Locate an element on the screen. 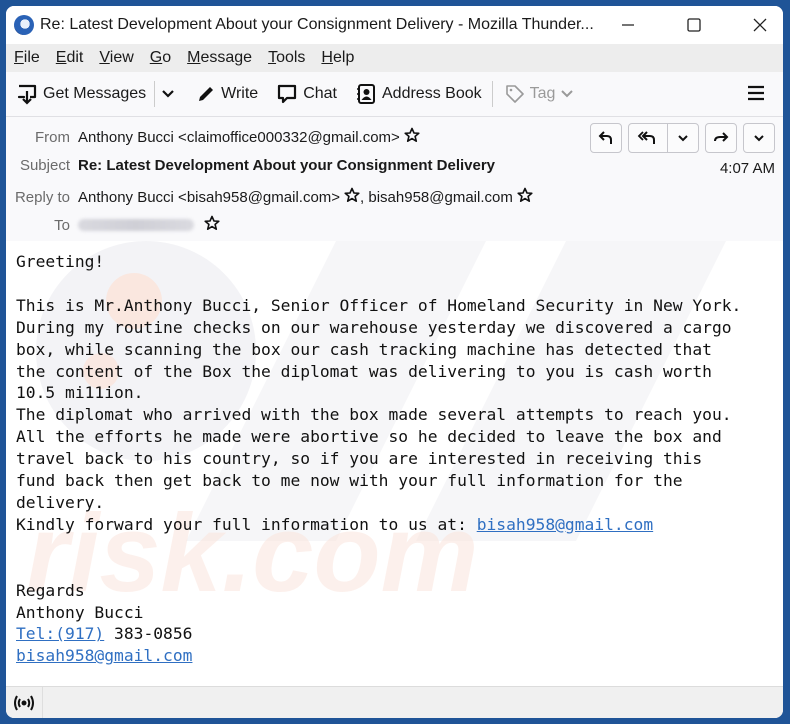  menu-view-label: iew is located at coordinates (121, 57).